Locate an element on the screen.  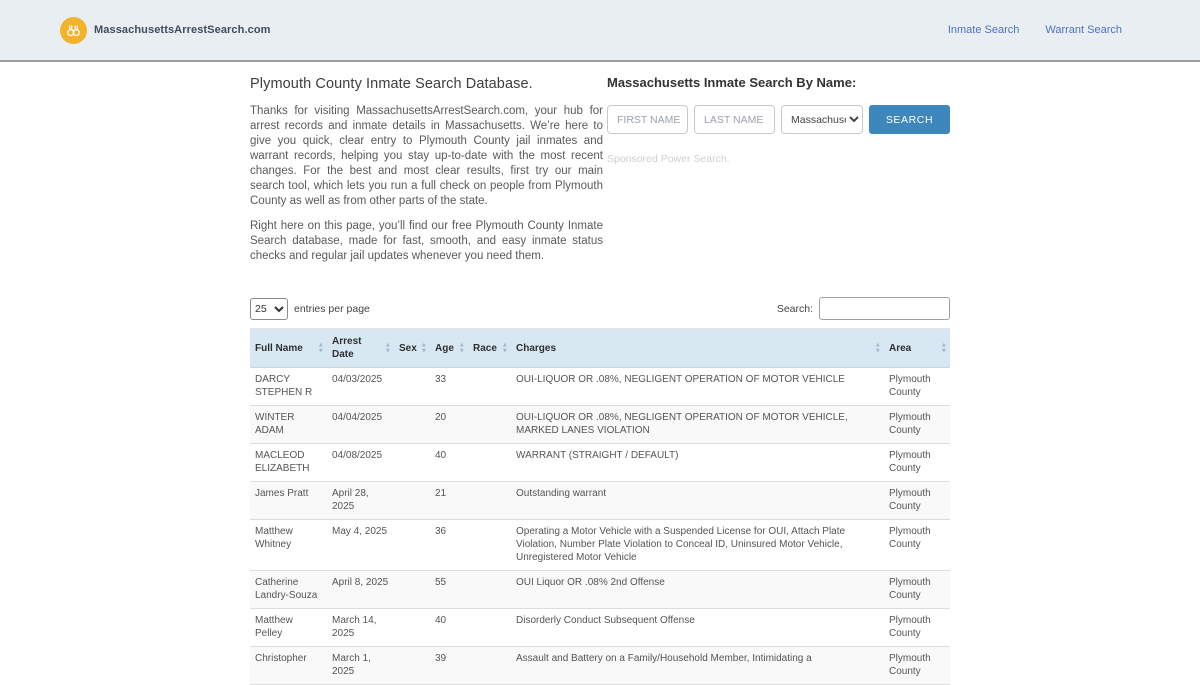
column-label: Area is located at coordinates (900, 348).